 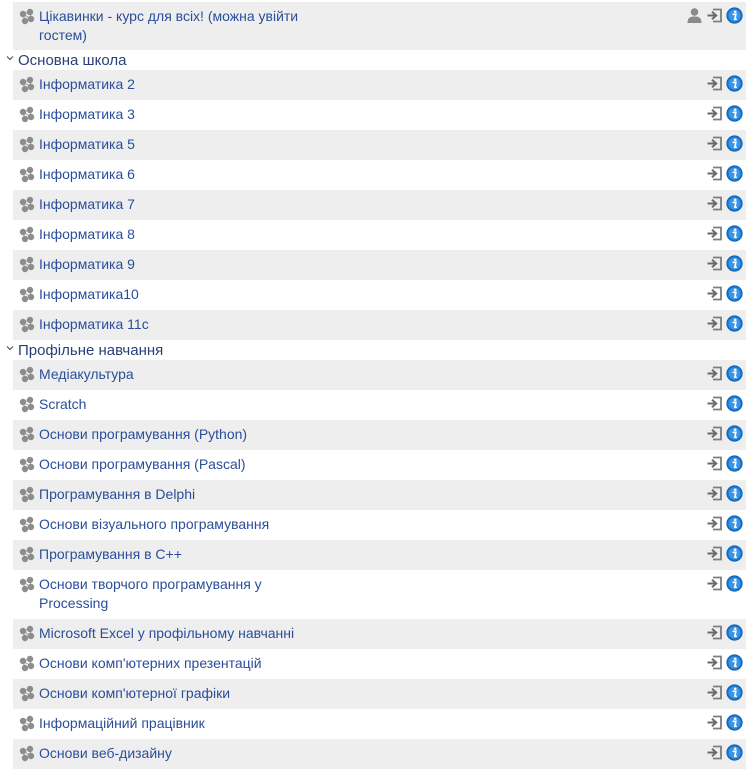 I want to click on course-row: Scratch, so click(x=379, y=405).